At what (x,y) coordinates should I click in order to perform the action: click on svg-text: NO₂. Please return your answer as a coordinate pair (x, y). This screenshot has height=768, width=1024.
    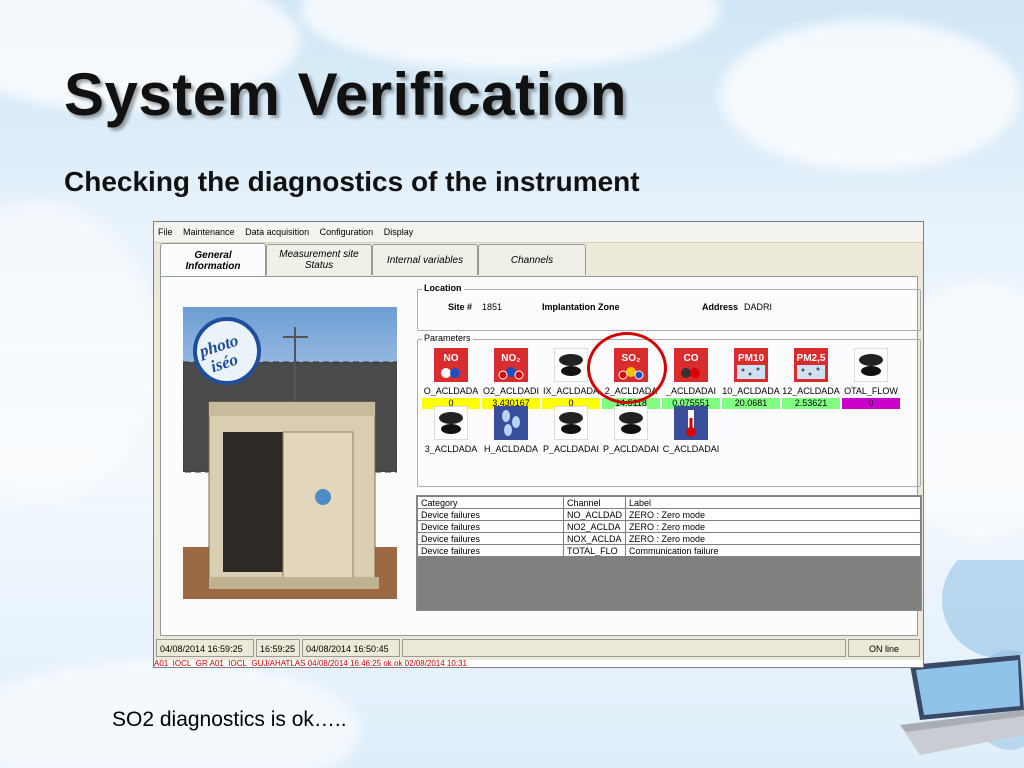
    Looking at the image, I should click on (510, 358).